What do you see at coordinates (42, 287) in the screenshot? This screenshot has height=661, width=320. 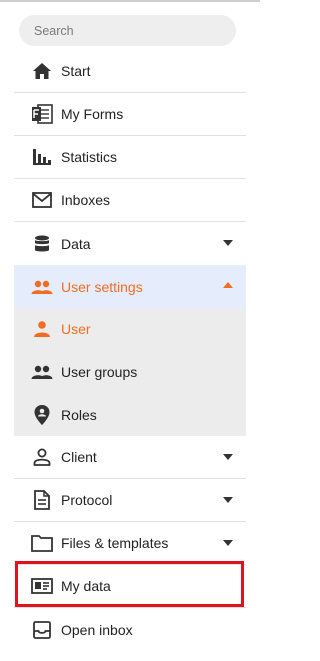 I see `users-icon` at bounding box center [42, 287].